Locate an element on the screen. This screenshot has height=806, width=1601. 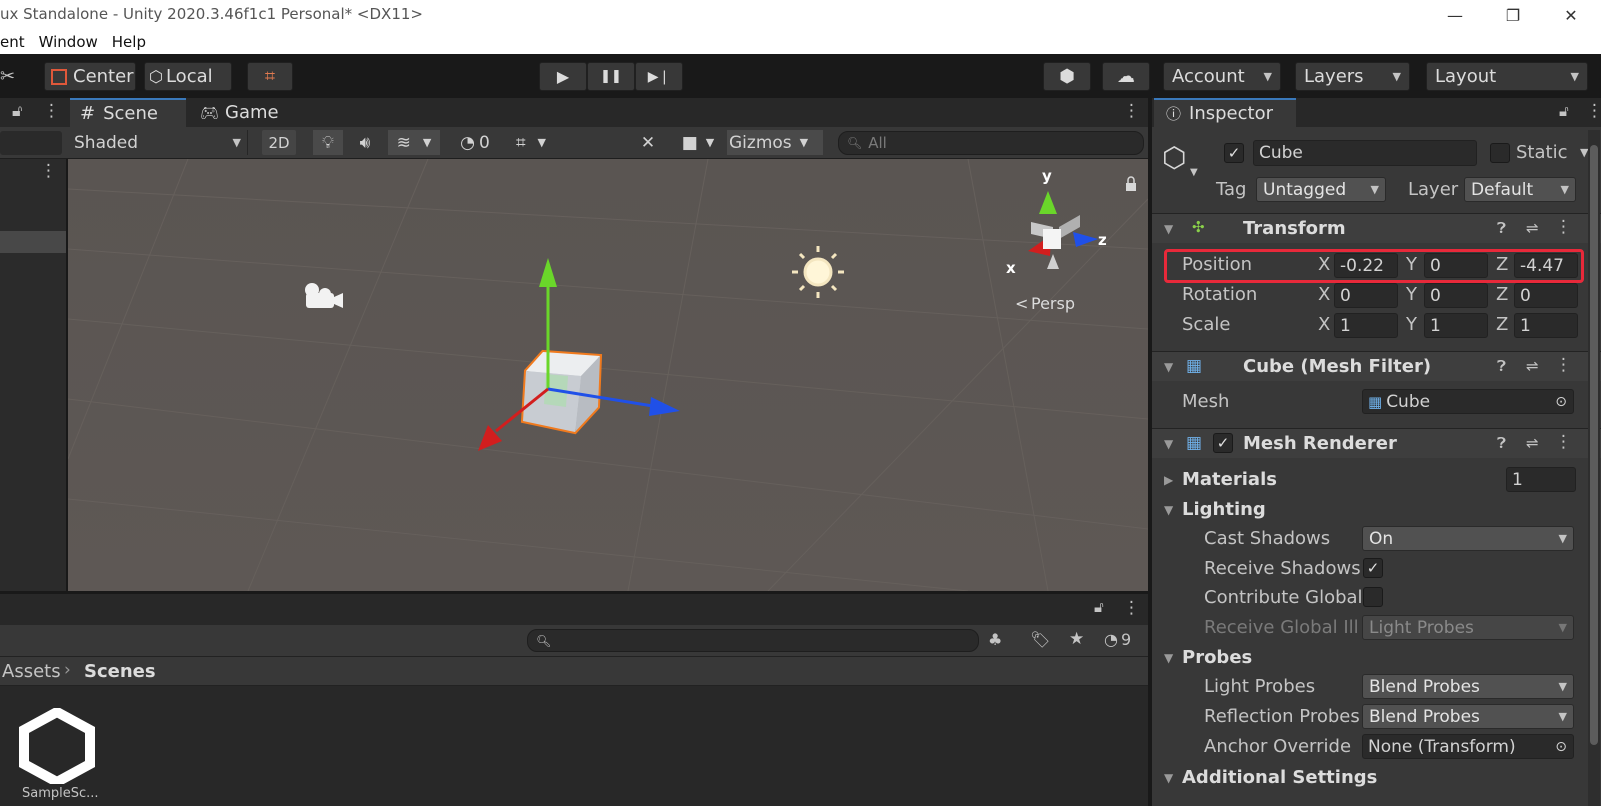
scale-x-input: 1 is located at coordinates (1366, 325).